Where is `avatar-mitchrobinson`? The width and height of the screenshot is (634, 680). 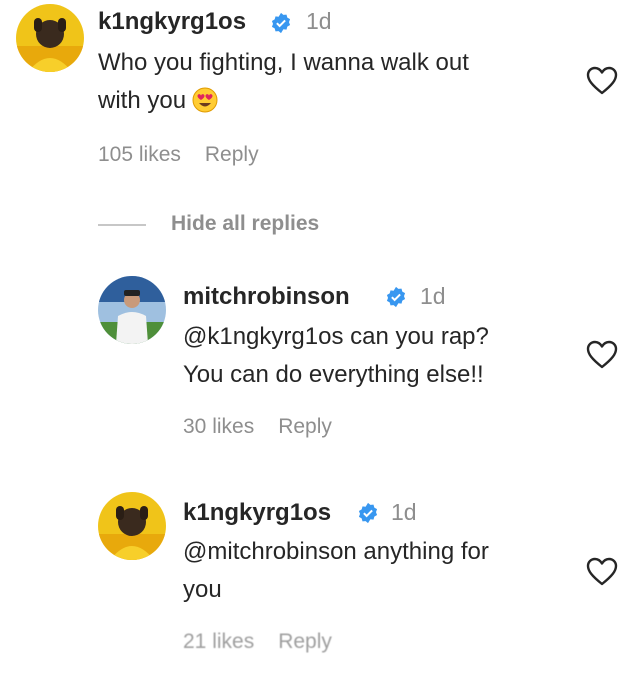 avatar-mitchrobinson is located at coordinates (132, 310).